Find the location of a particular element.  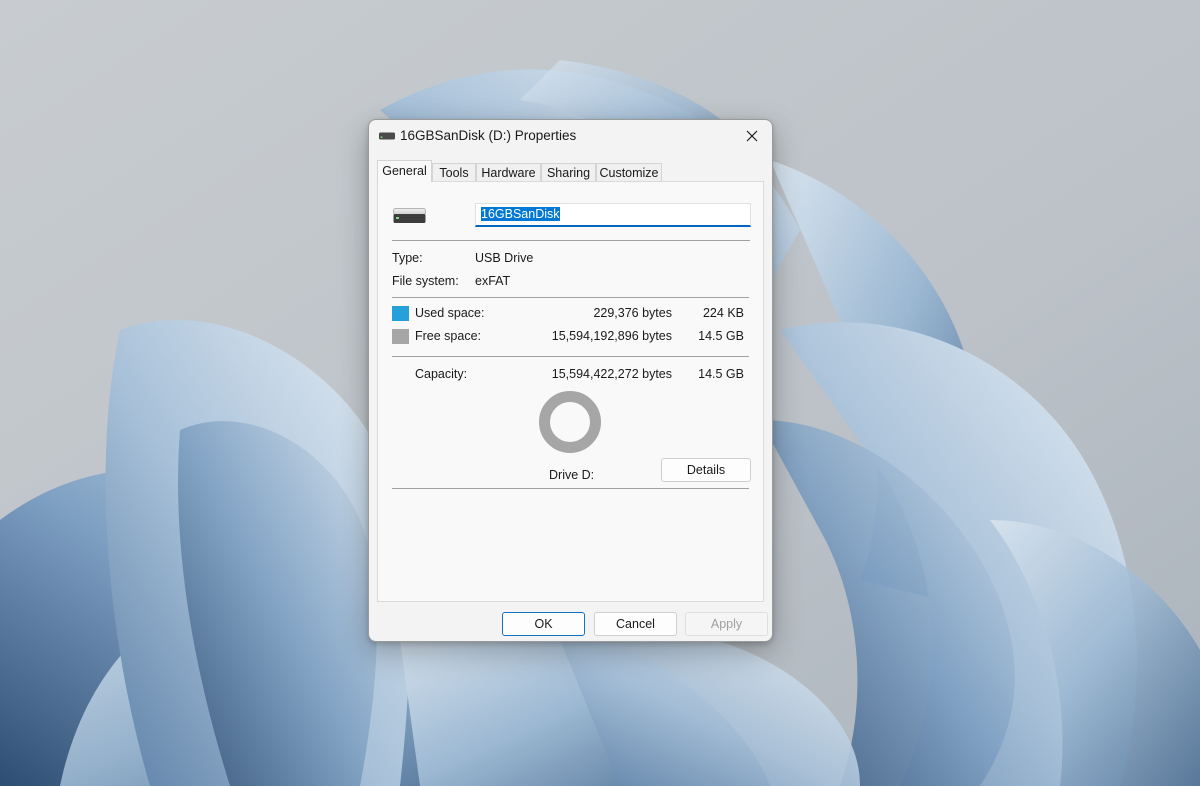

used-space-swatch is located at coordinates (400, 313).